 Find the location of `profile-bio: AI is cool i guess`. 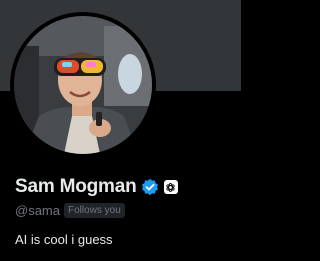

profile-bio: AI is cool i guess is located at coordinates (64, 239).